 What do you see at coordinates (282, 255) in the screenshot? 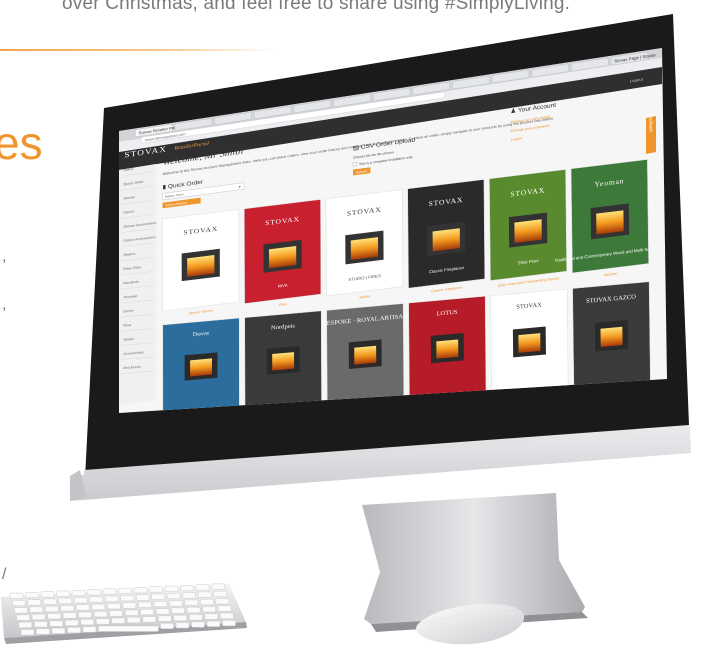
I see `product-tile: STOVAXRIVARiva` at bounding box center [282, 255].